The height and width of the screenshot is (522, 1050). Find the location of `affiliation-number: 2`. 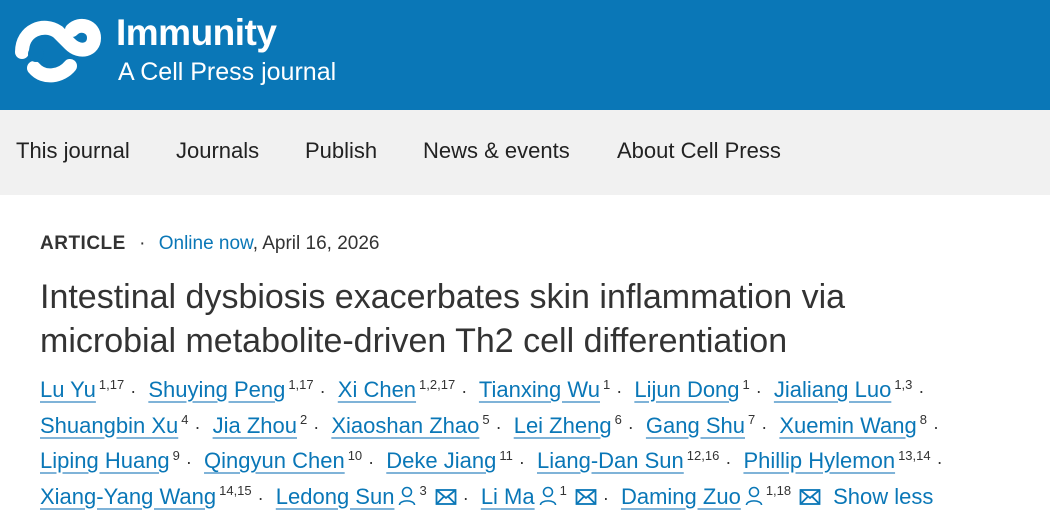

affiliation-number: 2 is located at coordinates (303, 419).